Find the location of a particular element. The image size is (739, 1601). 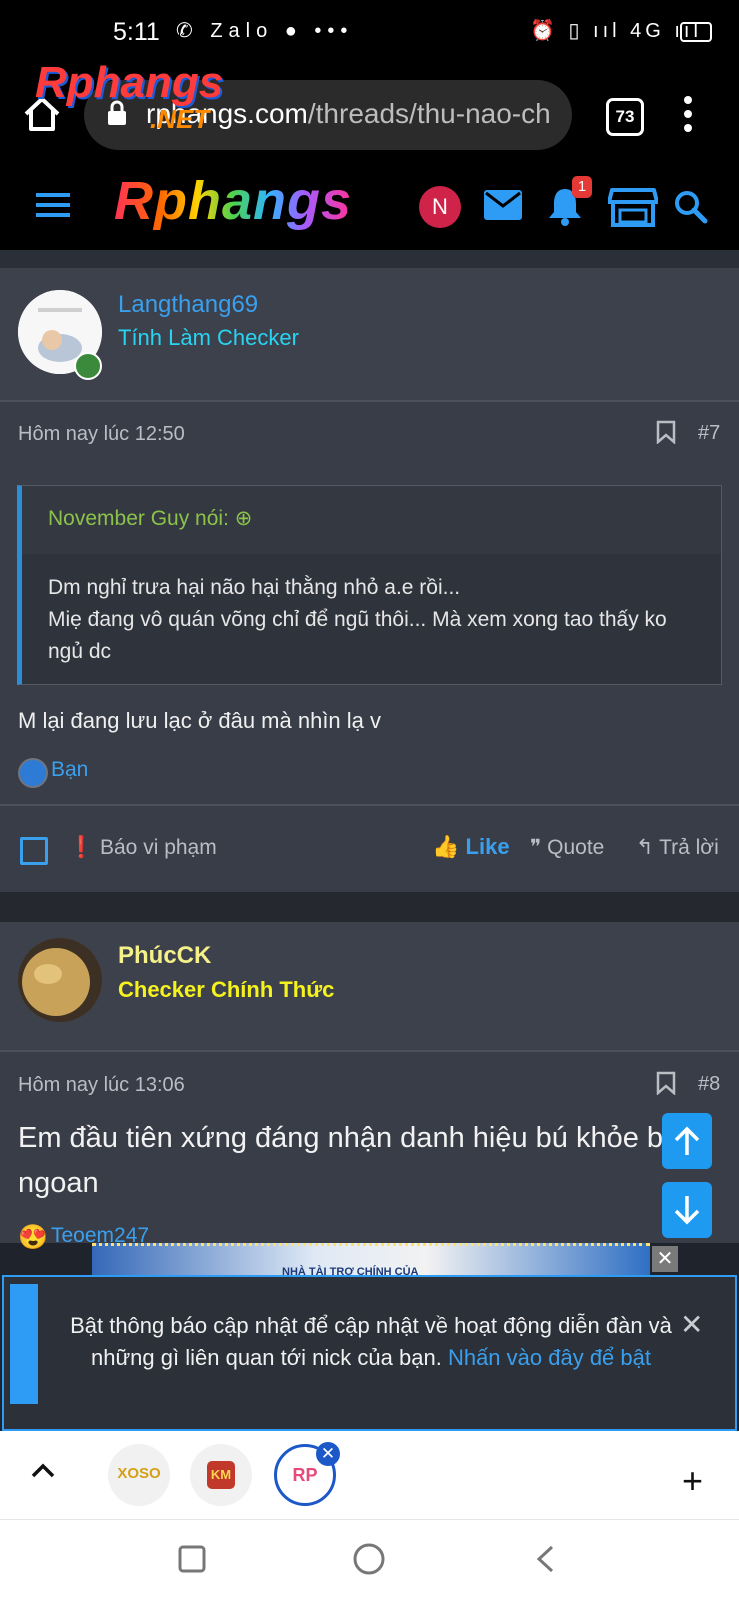

status-time: 5:11 is located at coordinates (136, 32).